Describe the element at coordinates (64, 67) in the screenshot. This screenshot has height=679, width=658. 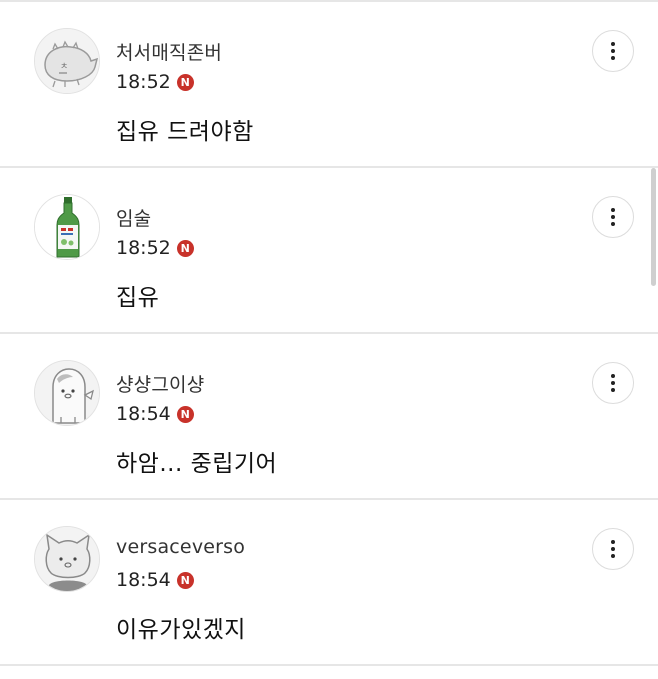
I see `svg-text: ㅊ` at that location.